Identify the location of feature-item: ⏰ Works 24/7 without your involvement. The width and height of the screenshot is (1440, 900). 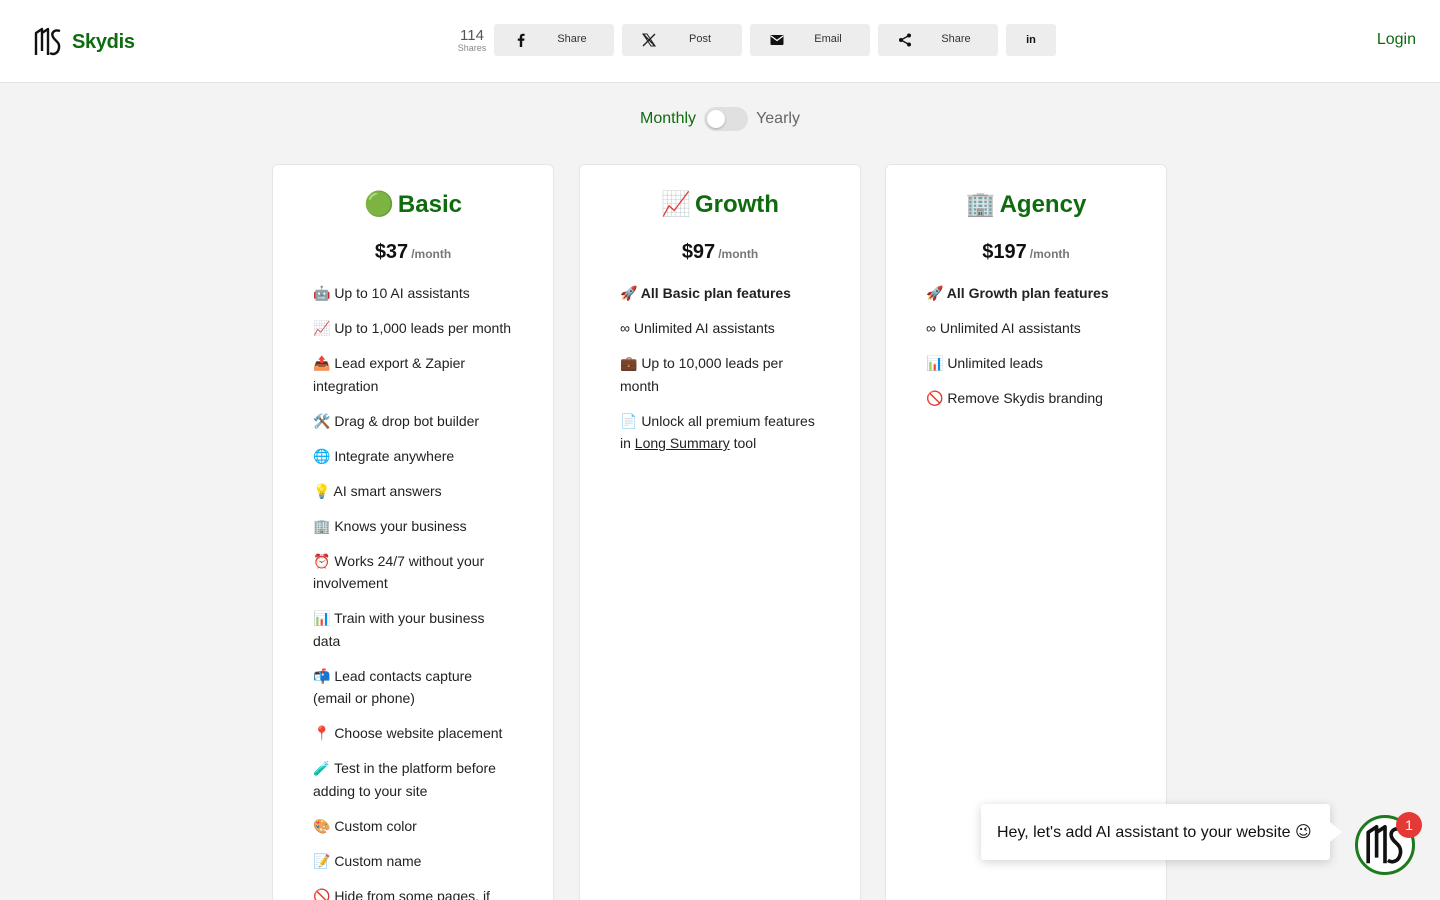
(399, 572).